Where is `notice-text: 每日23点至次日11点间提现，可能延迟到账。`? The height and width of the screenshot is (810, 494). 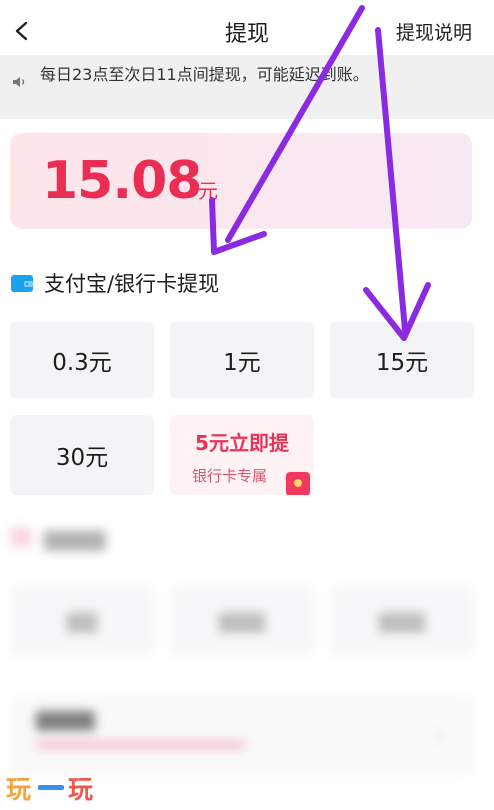 notice-text: 每日23点至次日11点间提现，可能延迟到账。 is located at coordinates (204, 74).